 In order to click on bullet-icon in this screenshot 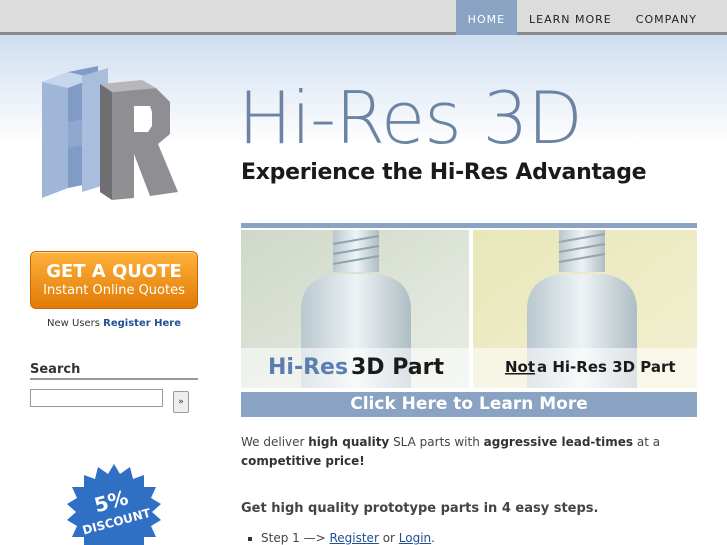, I will do `click(250, 538)`.